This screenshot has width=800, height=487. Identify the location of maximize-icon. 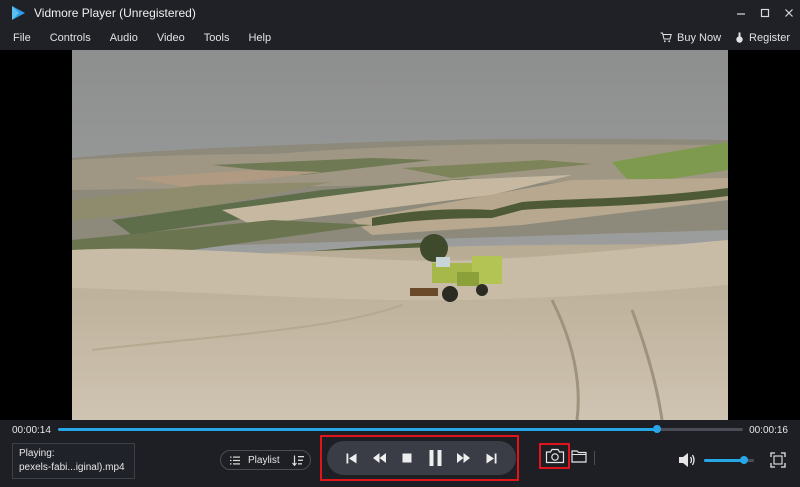
(765, 12).